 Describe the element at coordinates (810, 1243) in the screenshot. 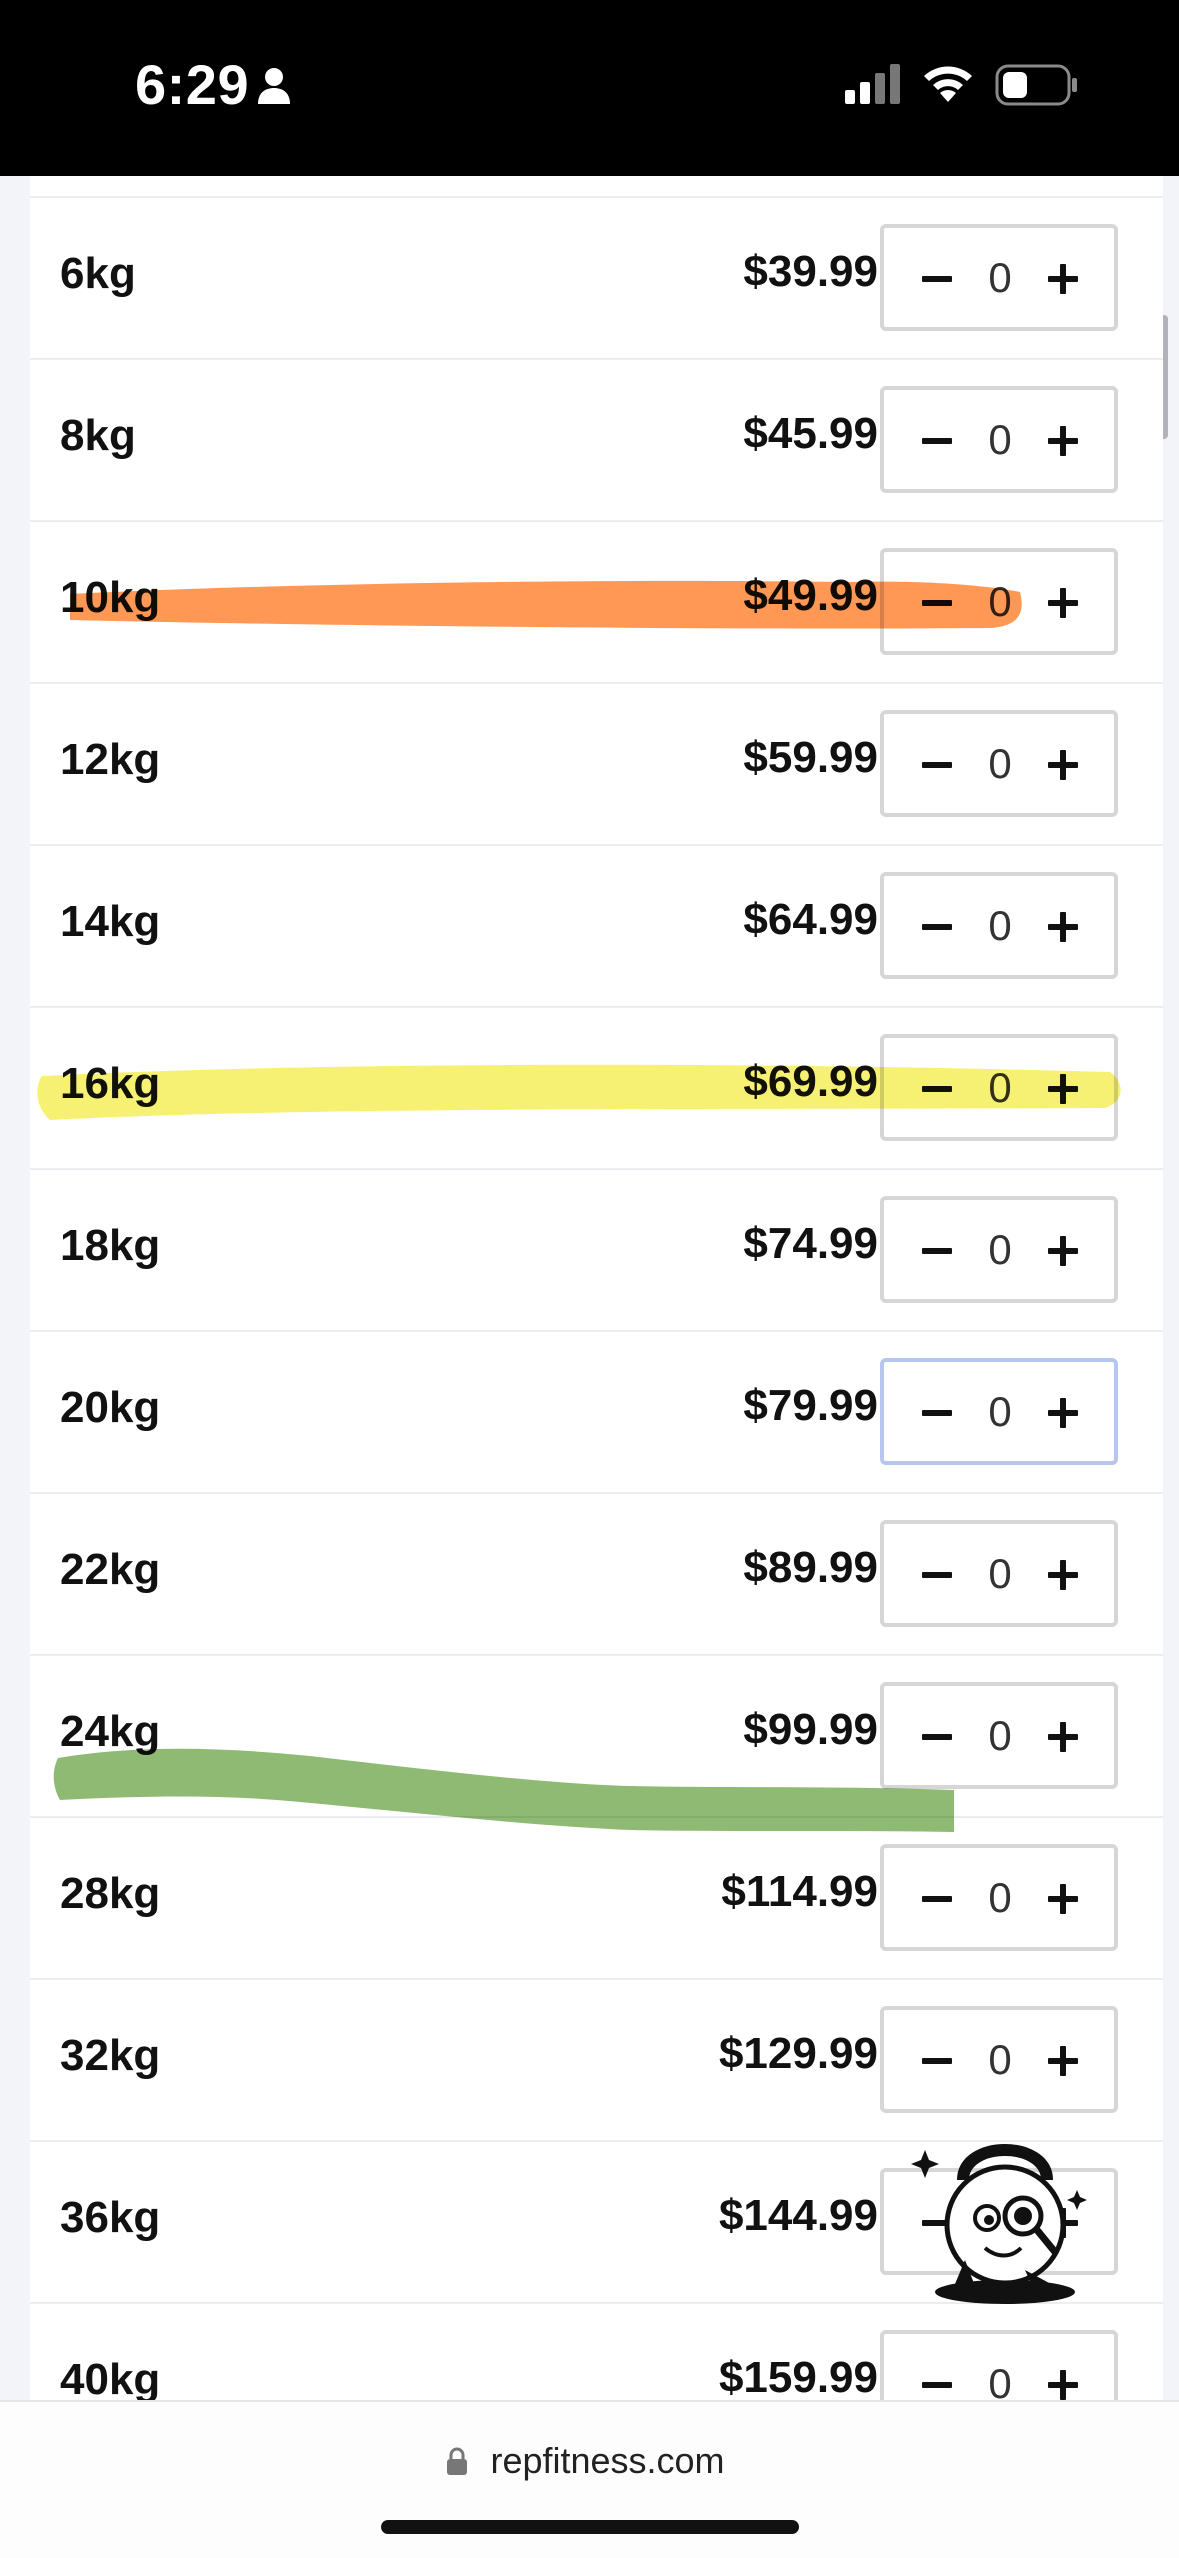

I see `product-price: $74.99` at that location.